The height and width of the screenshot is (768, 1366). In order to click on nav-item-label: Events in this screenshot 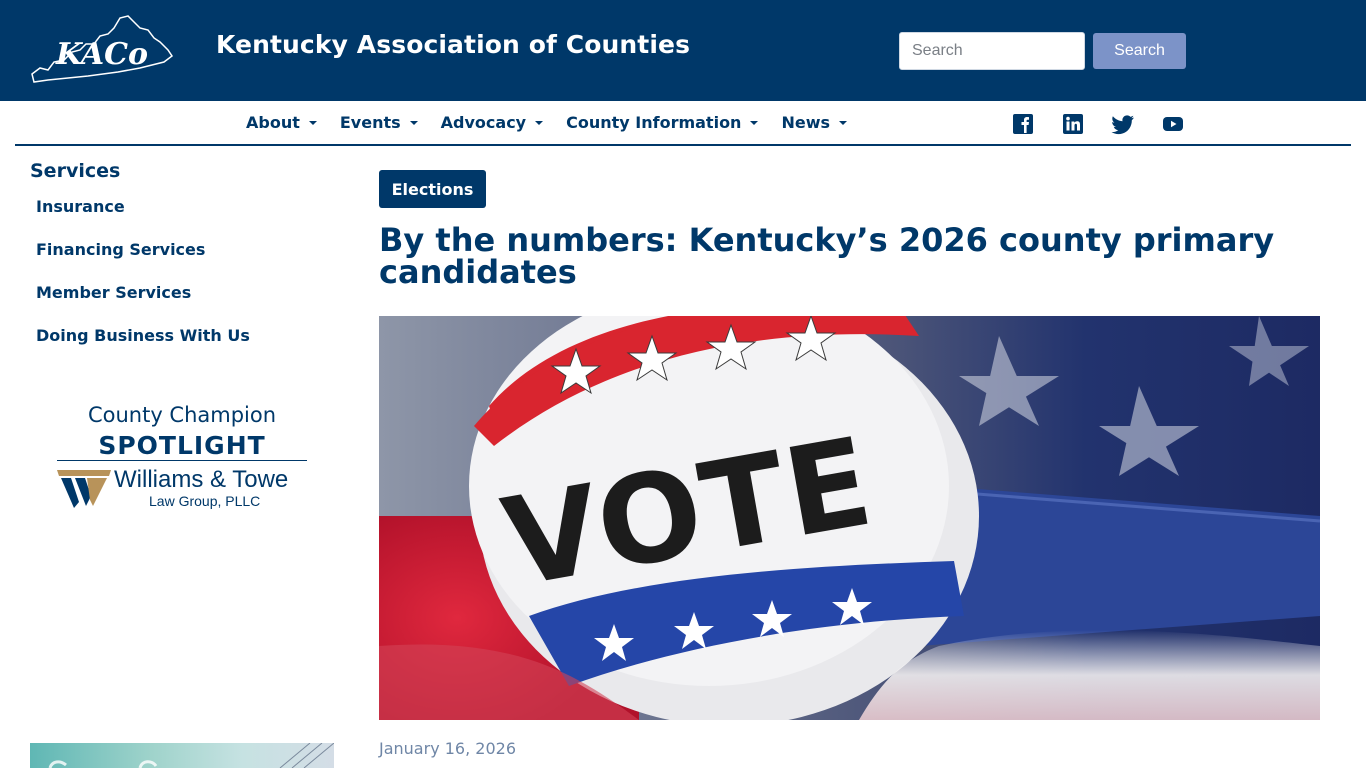, I will do `click(370, 122)`.